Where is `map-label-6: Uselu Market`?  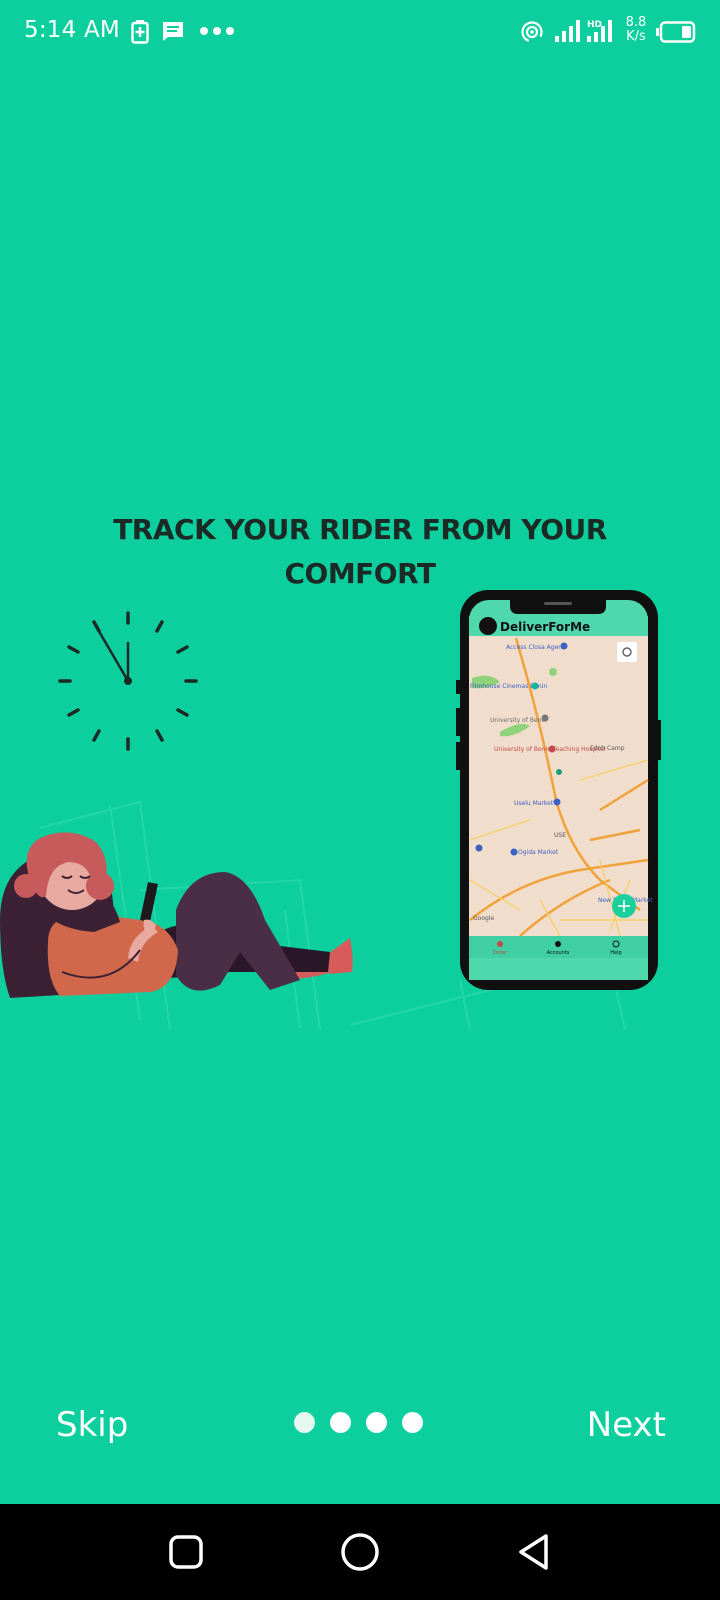 map-label-6: Uselu Market is located at coordinates (534, 803).